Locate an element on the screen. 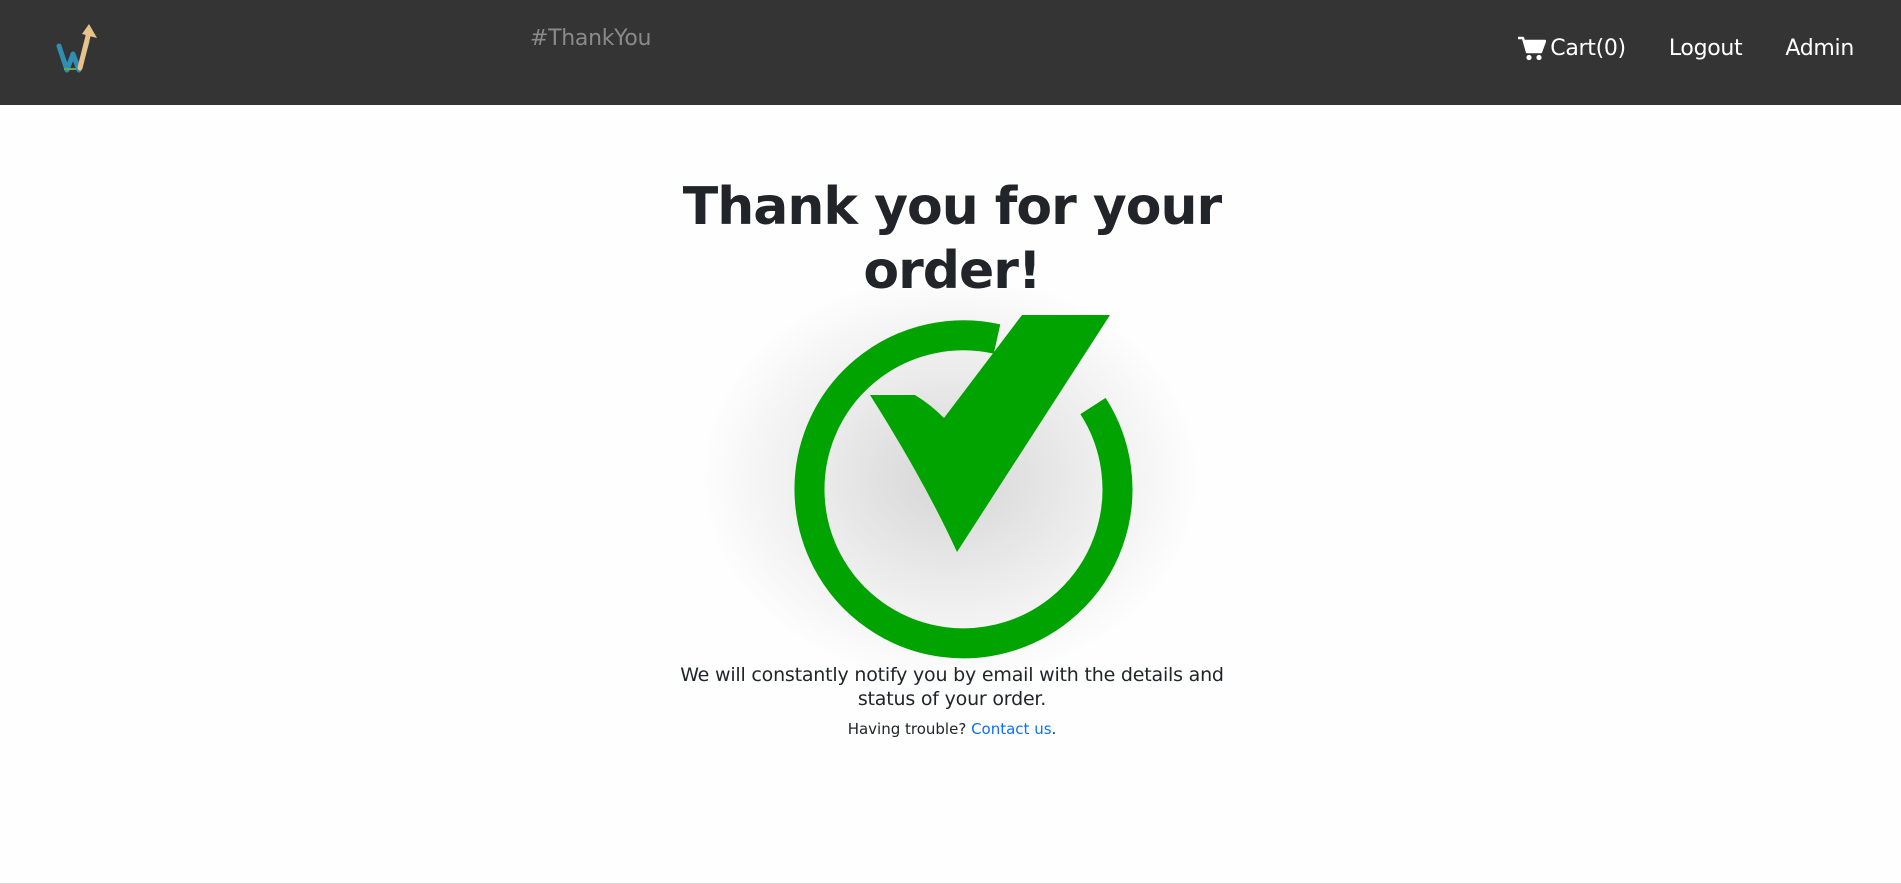 The height and width of the screenshot is (884, 1901). page-hashtag: #ThankYou is located at coordinates (591, 38).